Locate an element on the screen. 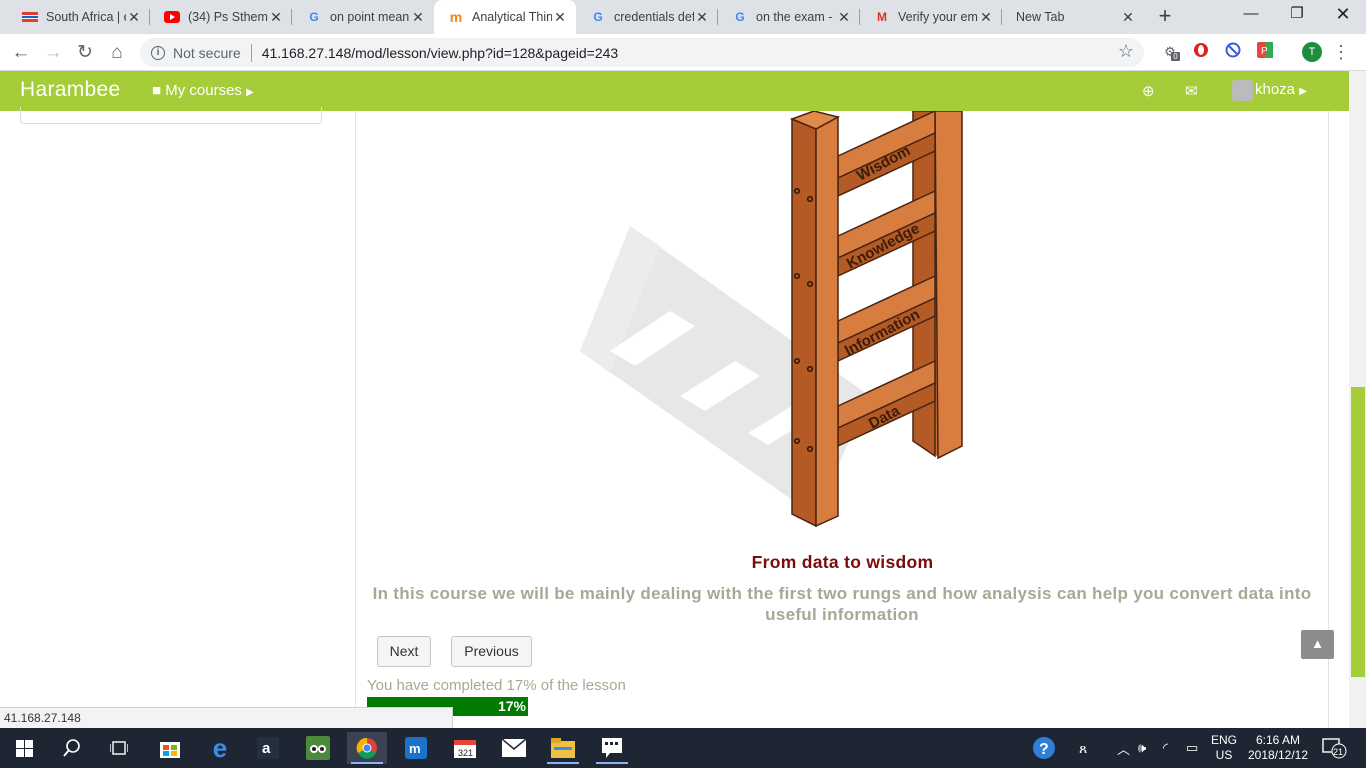 Image resolution: width=1366 pixels, height=768 pixels. amazon-icon: a is located at coordinates (268, 748).